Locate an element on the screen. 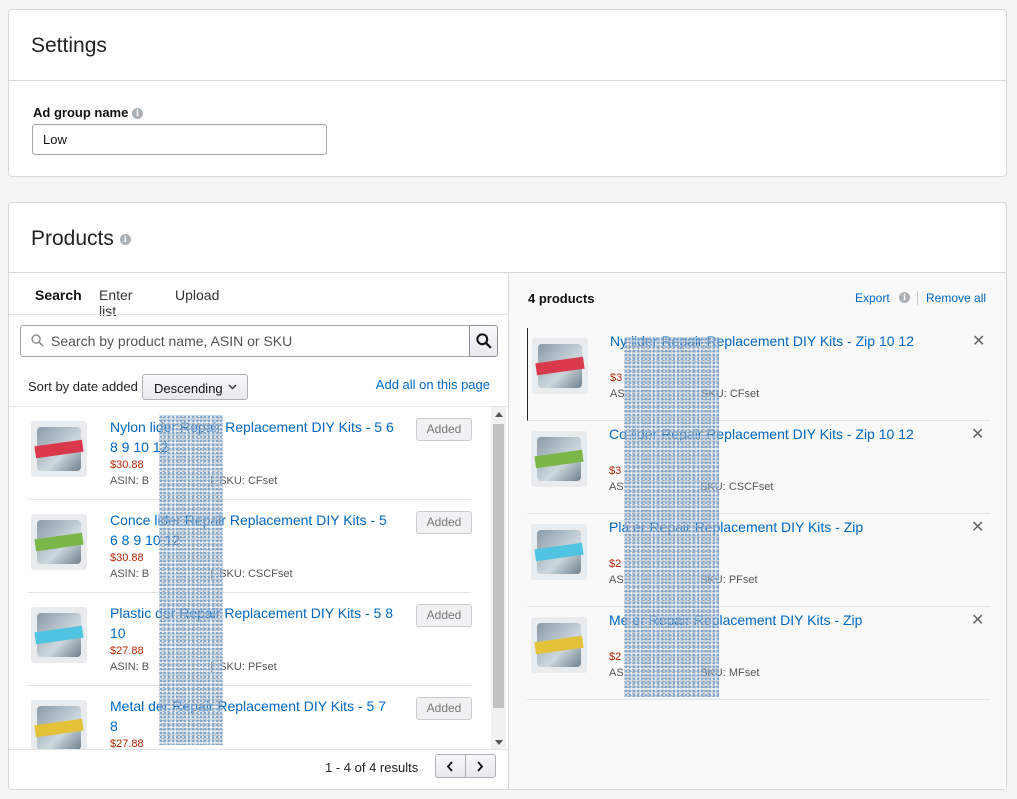 The image size is (1017, 799). product-sku: SKU: CFset is located at coordinates (248, 481).